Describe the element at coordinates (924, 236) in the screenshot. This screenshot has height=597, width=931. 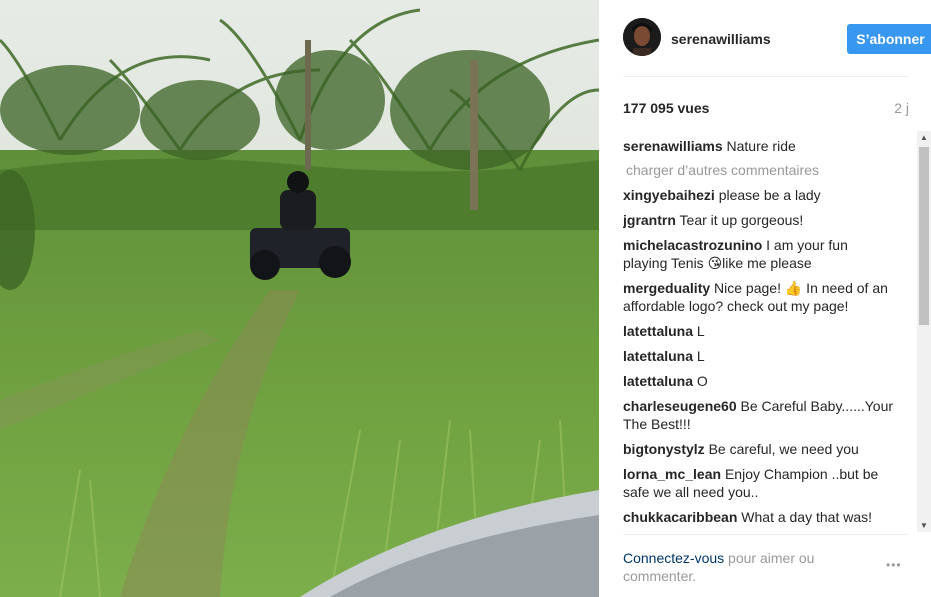
I see `scrollbar-thumb` at that location.